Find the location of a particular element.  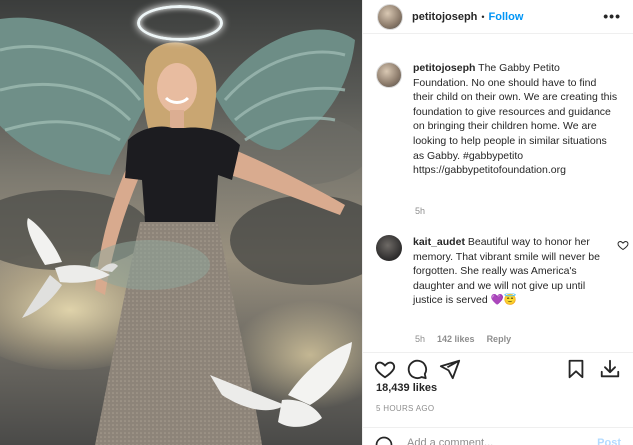

comment-icon is located at coordinates (417, 369).